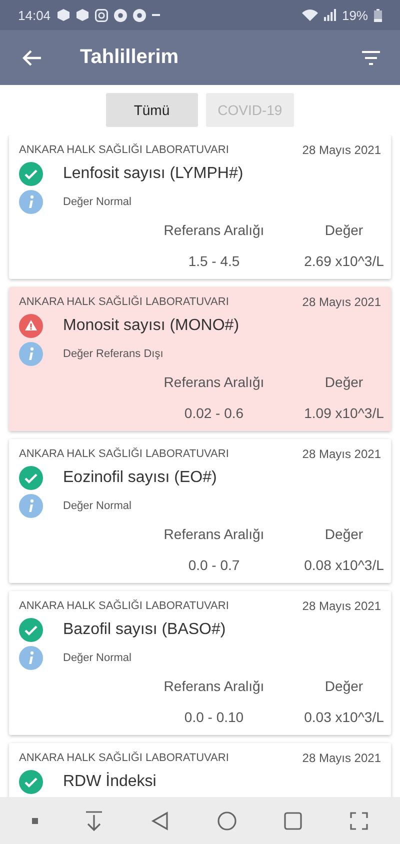 Image resolution: width=400 pixels, height=844 pixels. I want to click on reference-range: 0.0 - 0.10, so click(214, 717).